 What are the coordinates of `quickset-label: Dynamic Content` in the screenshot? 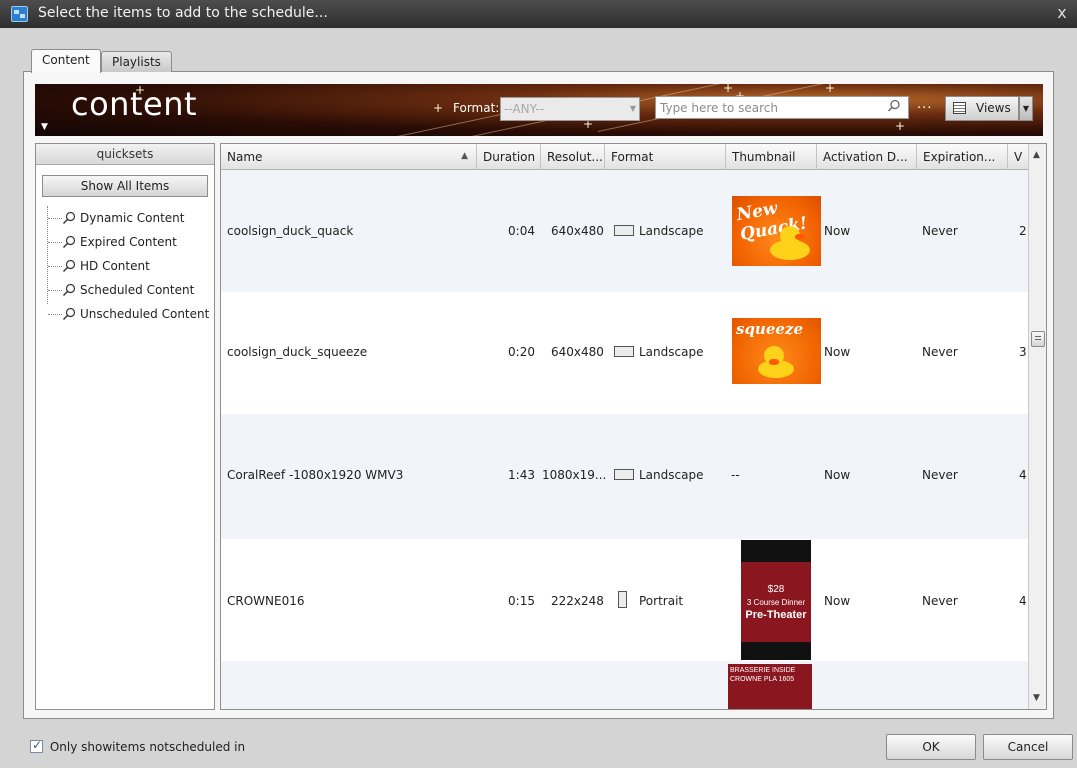 It's located at (132, 218).